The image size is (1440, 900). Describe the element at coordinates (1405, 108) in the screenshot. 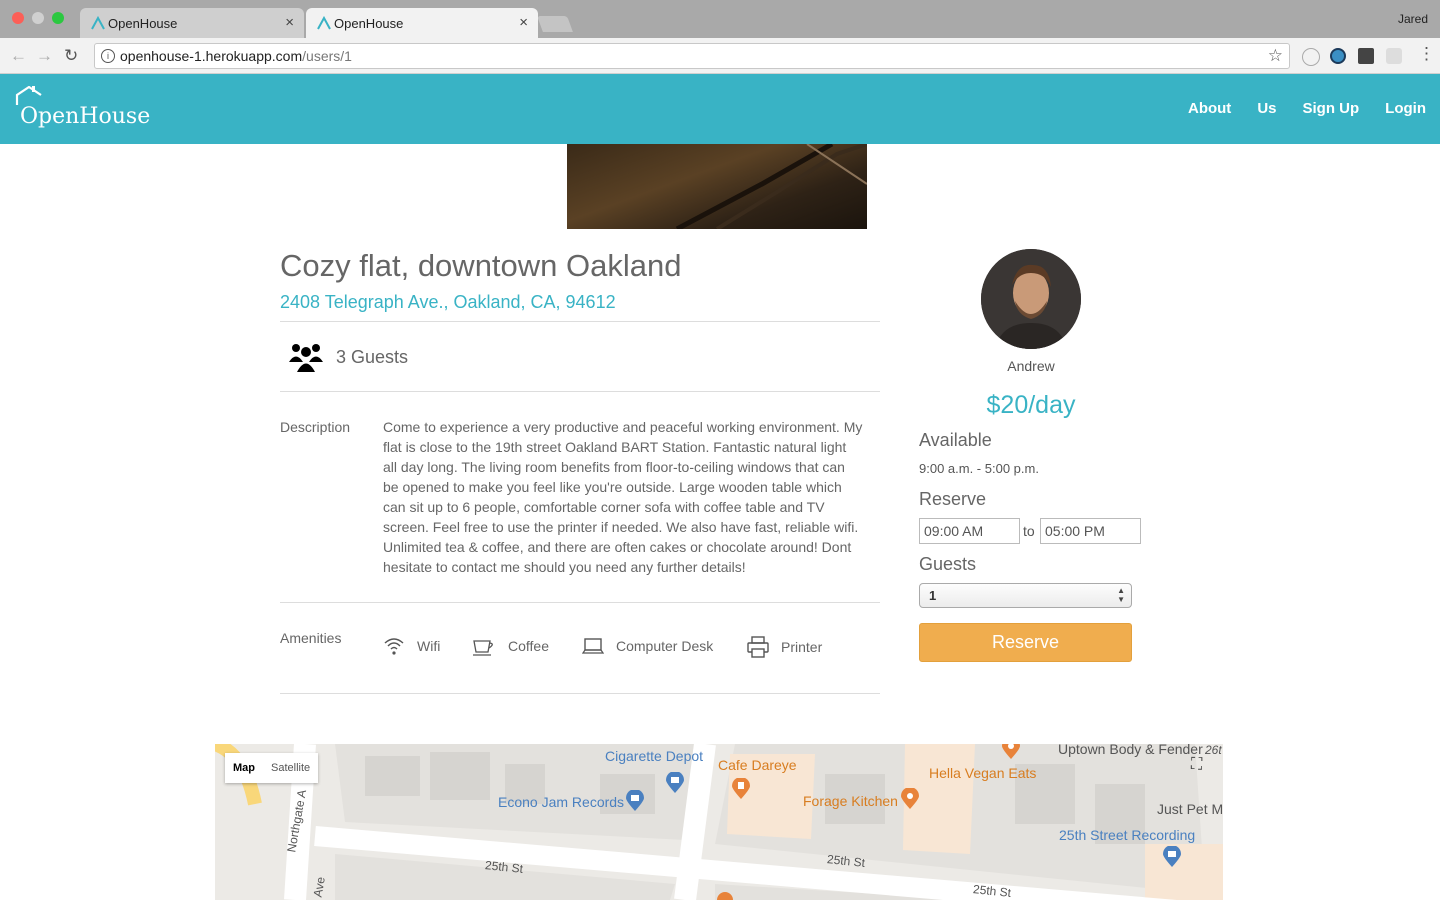

I see `nav-link-login: Login` at that location.